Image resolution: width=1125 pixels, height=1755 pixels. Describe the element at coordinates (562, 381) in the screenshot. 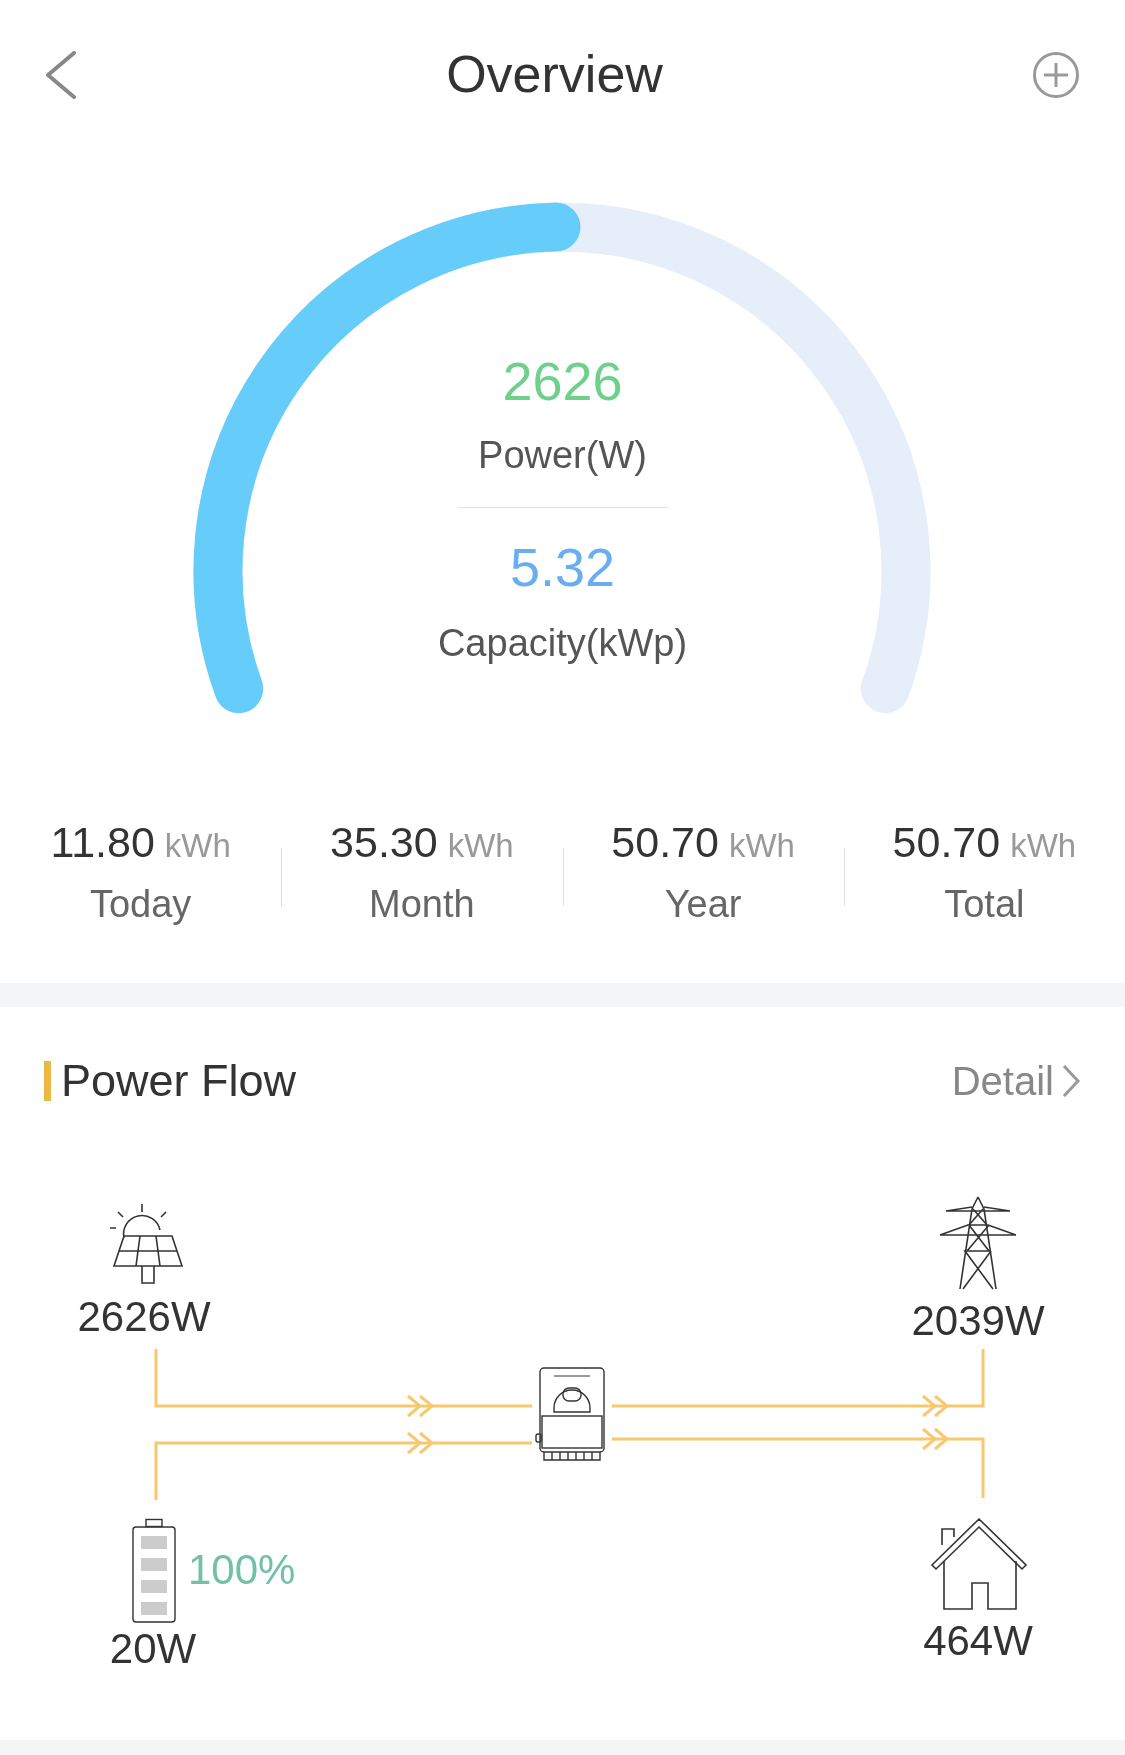

I see `power-value: 2626` at that location.